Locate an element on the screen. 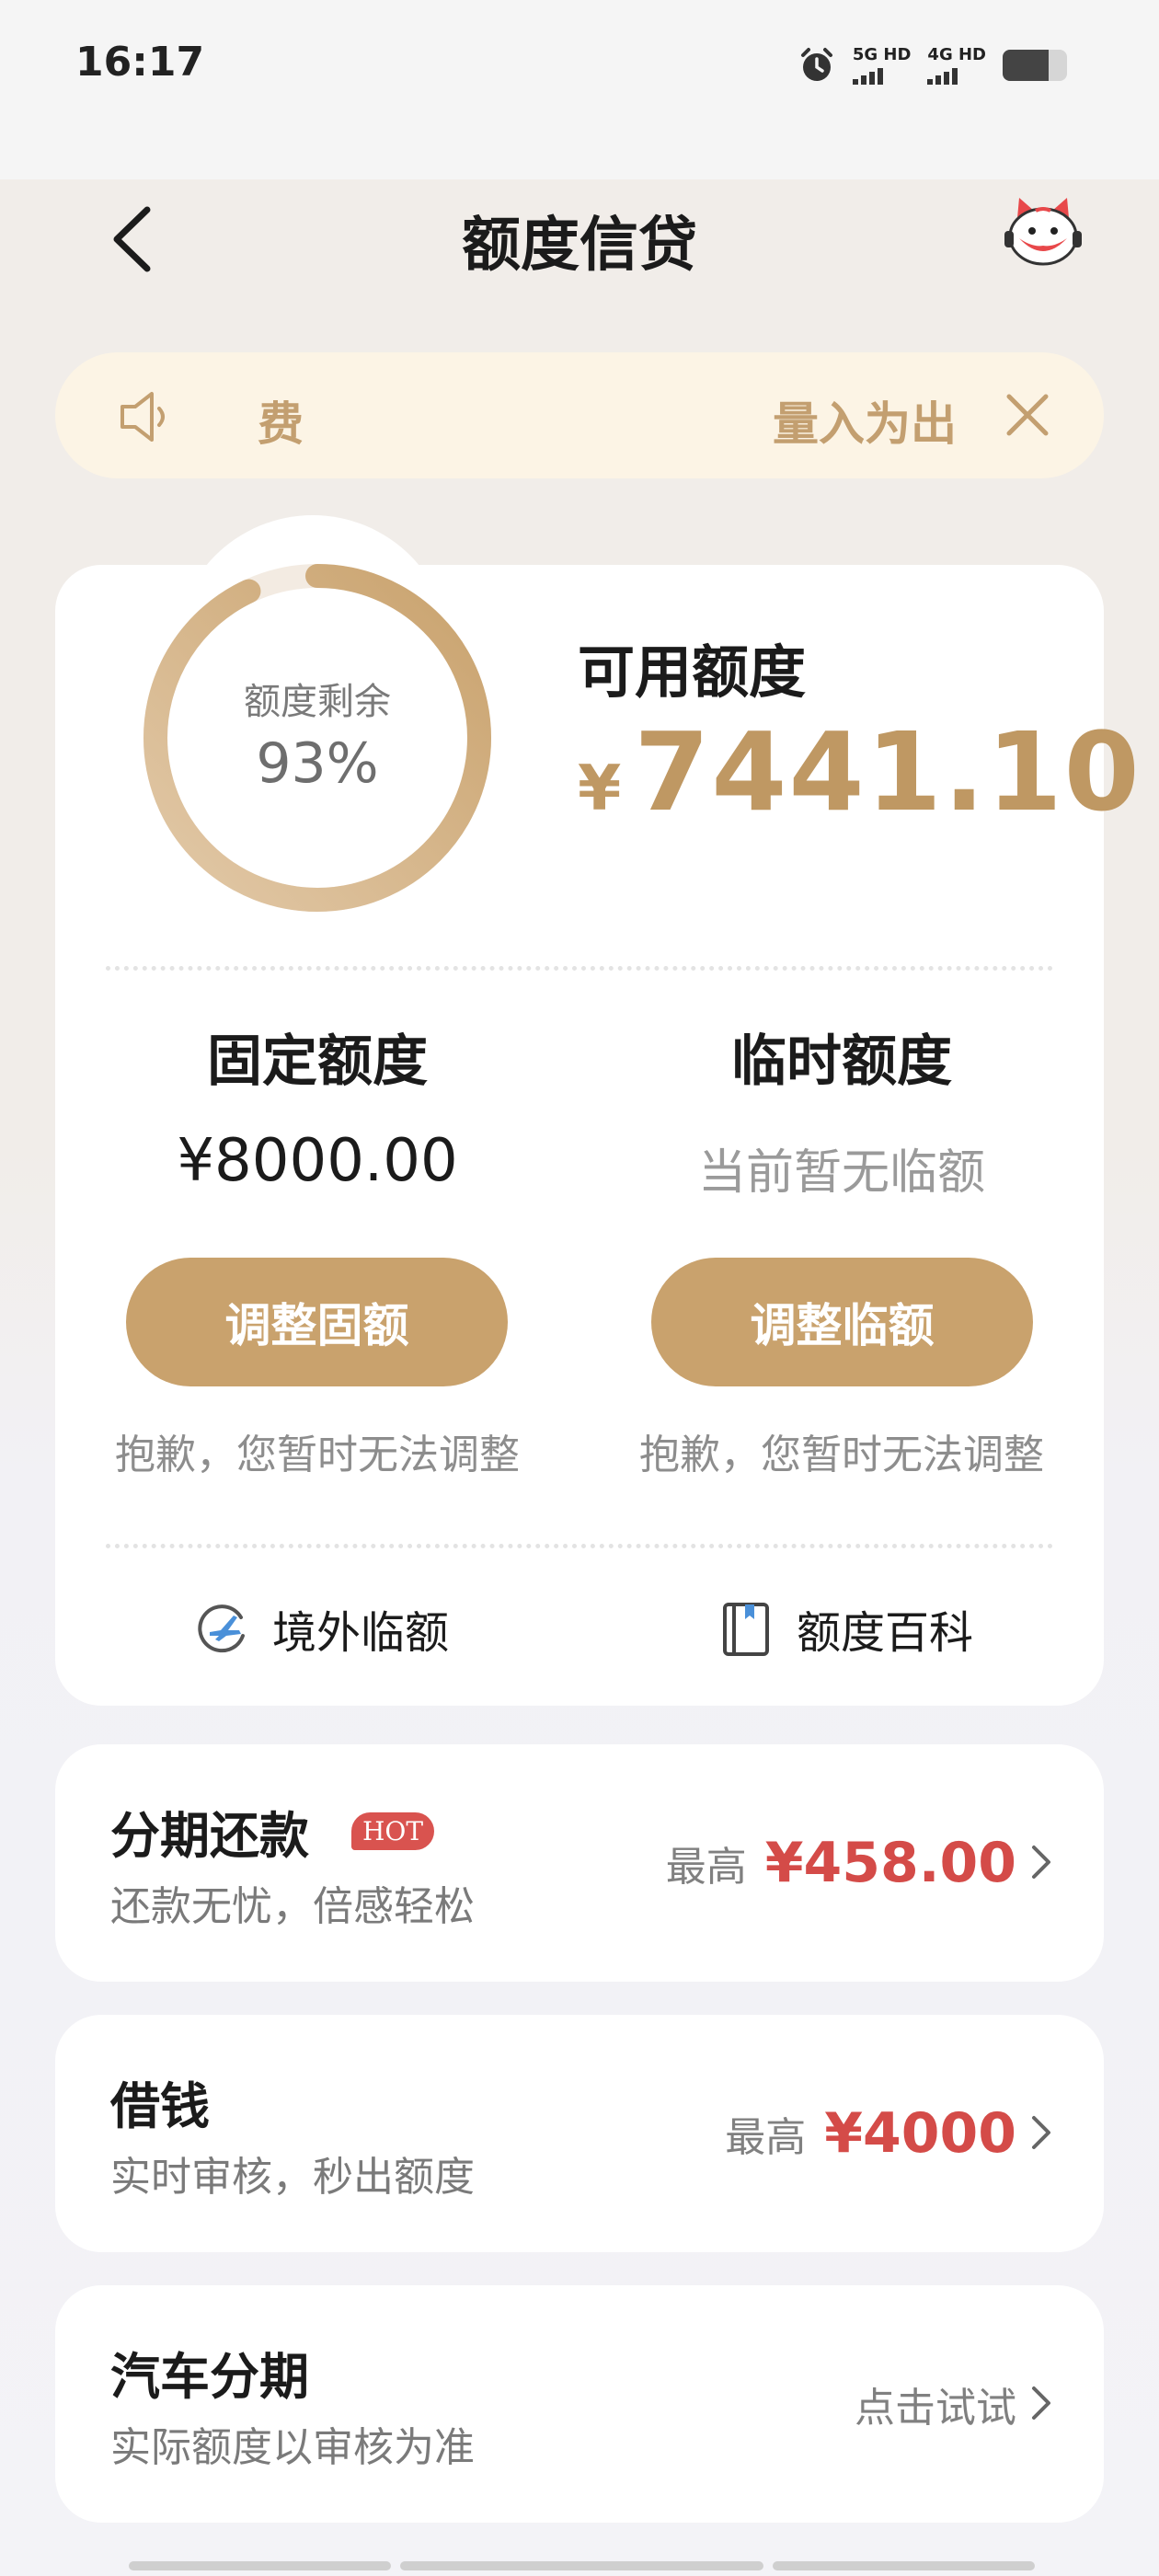 Image resolution: width=1159 pixels, height=2576 pixels. fixed-credit-value: ¥8000.00 is located at coordinates (317, 1161).